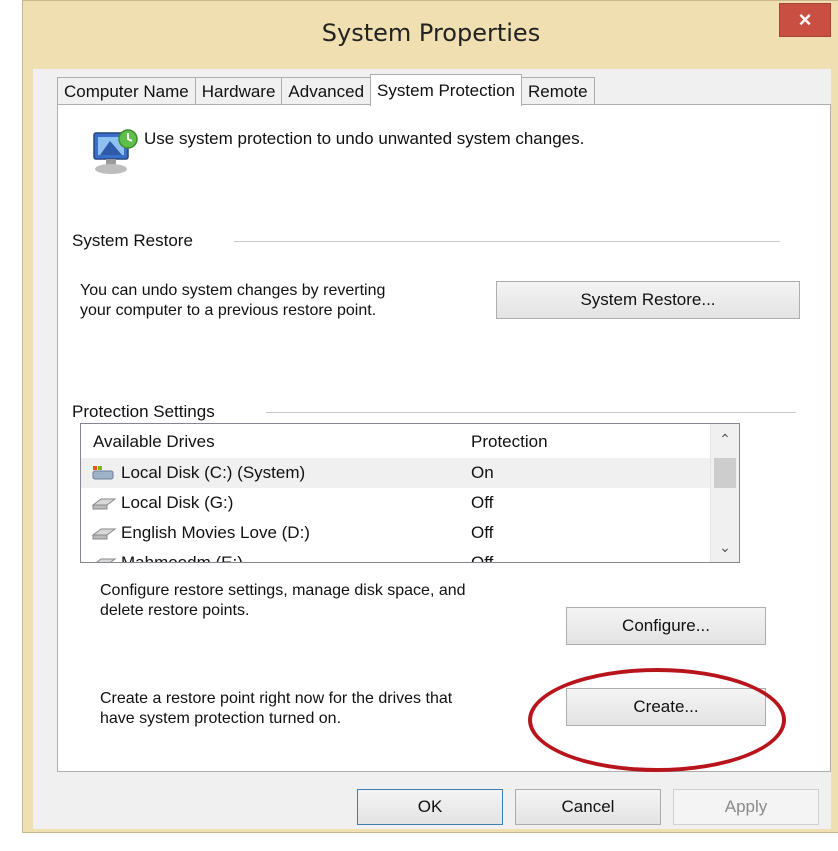  What do you see at coordinates (221, 718) in the screenshot?
I see `create-description-line2: have system protection turned on.` at bounding box center [221, 718].